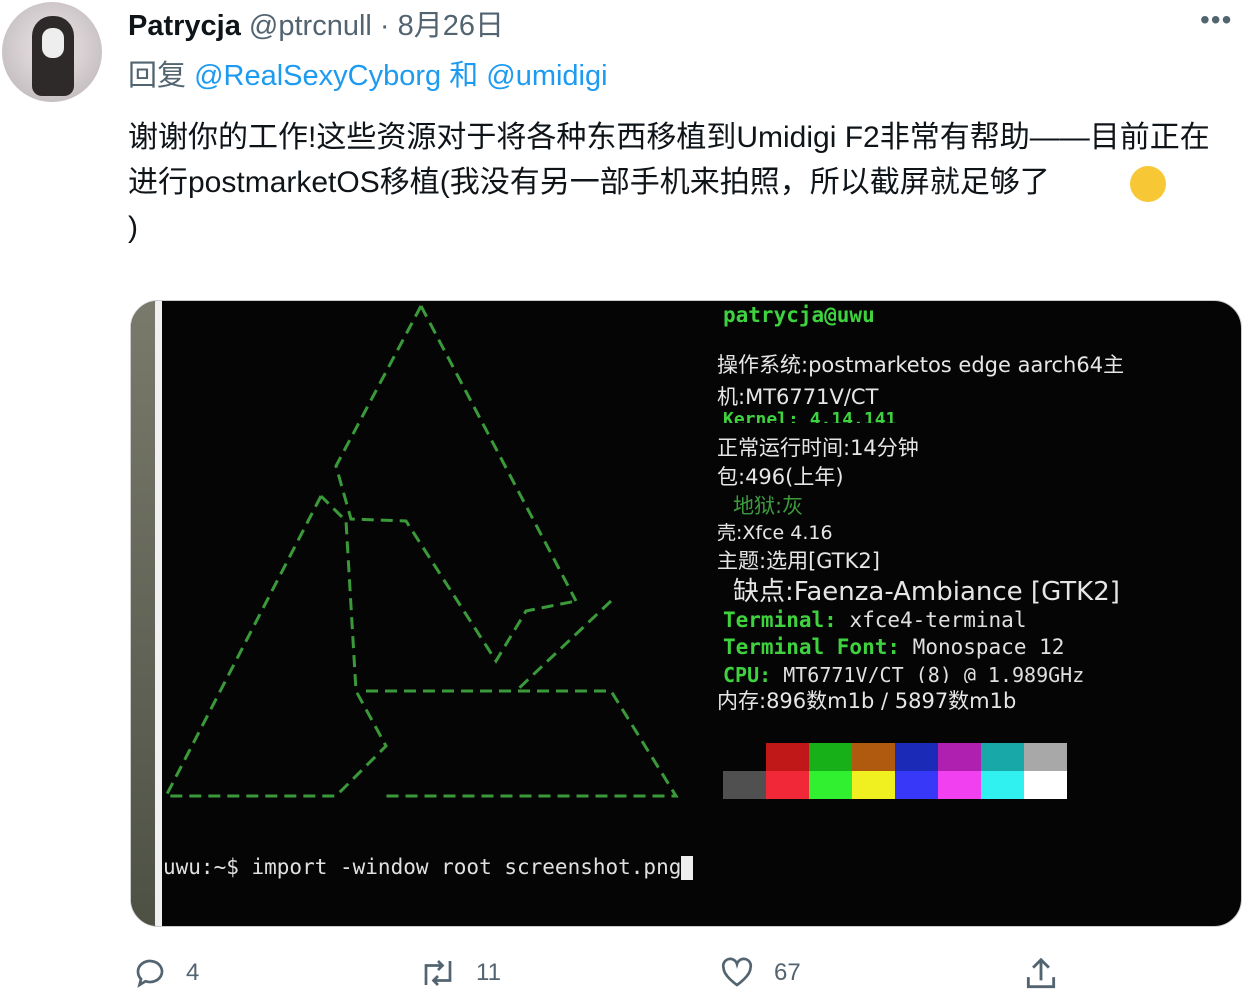  I want to click on share-button, so click(1041, 974).